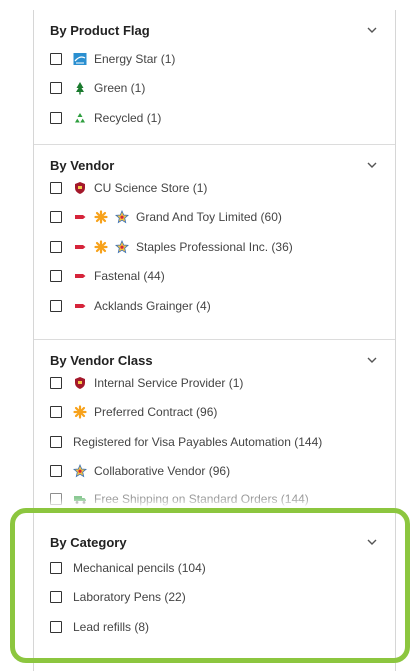 The height and width of the screenshot is (671, 419). I want to click on filter-item-label: Laboratory Pens (22), so click(129, 597).